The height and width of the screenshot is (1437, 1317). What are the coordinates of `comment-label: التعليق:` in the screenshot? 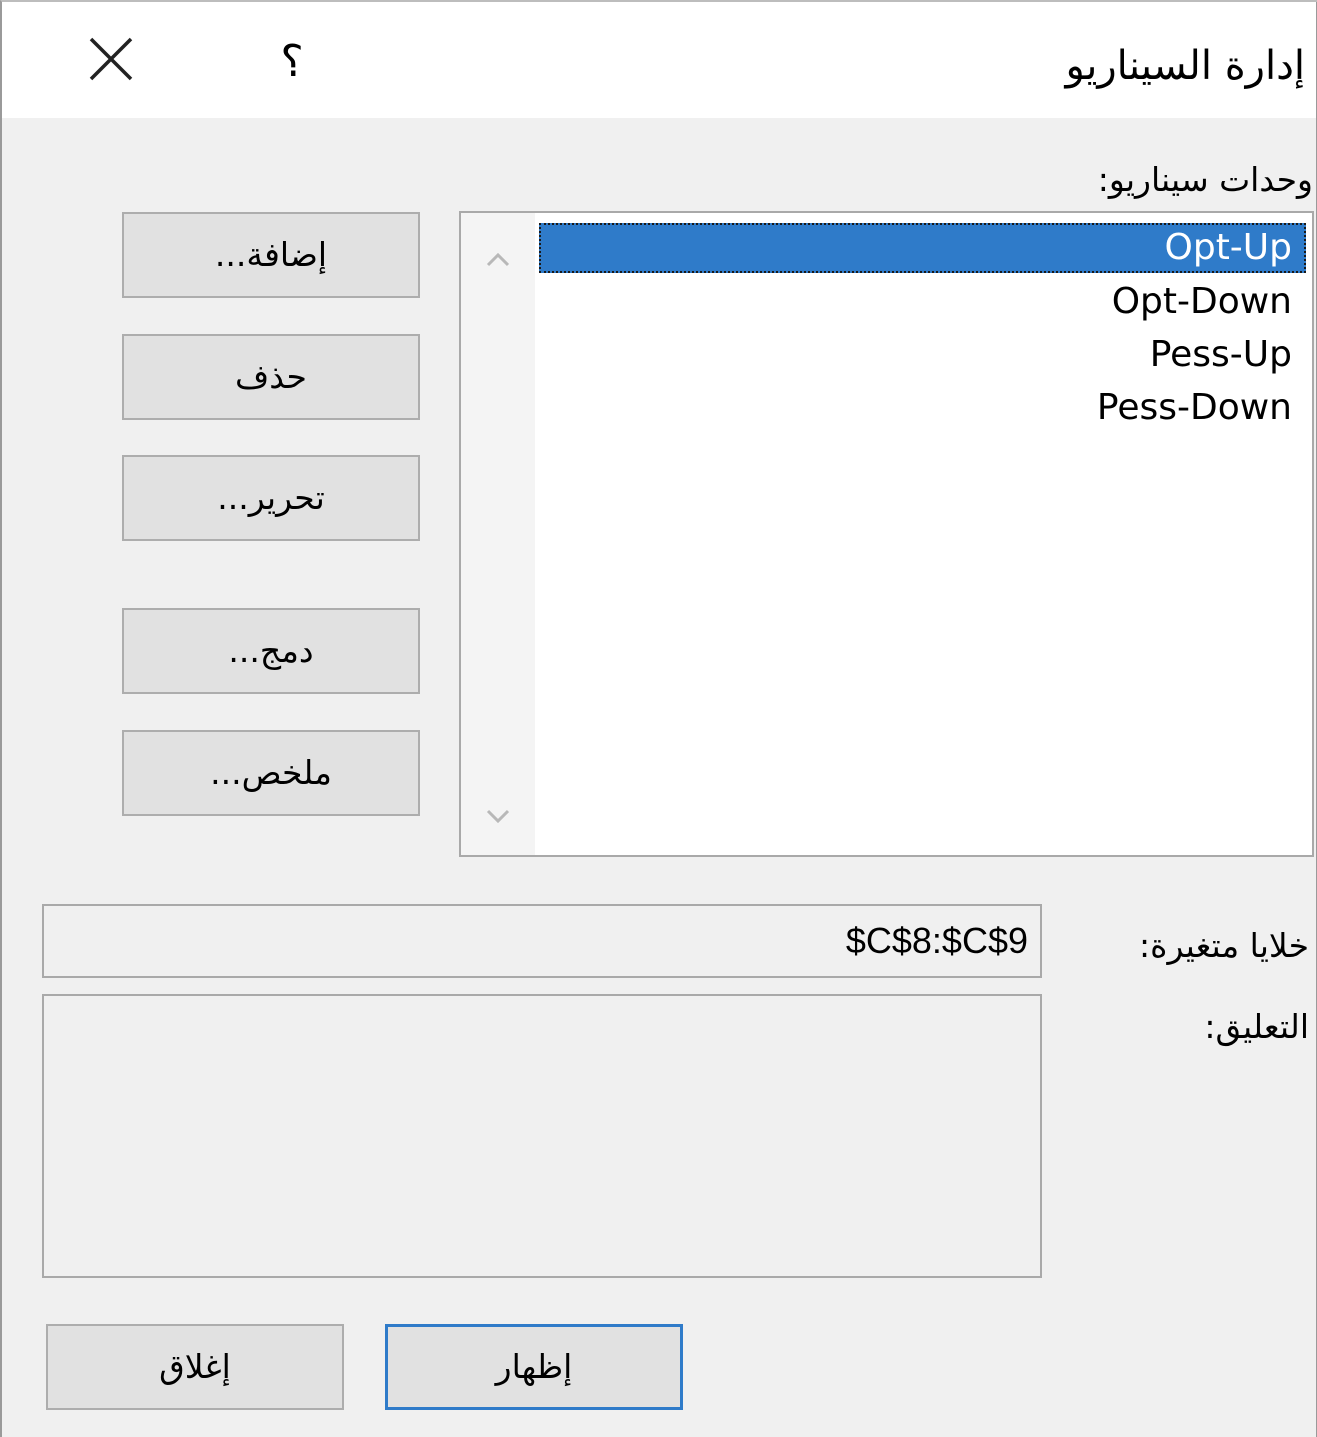 It's located at (1256, 1026).